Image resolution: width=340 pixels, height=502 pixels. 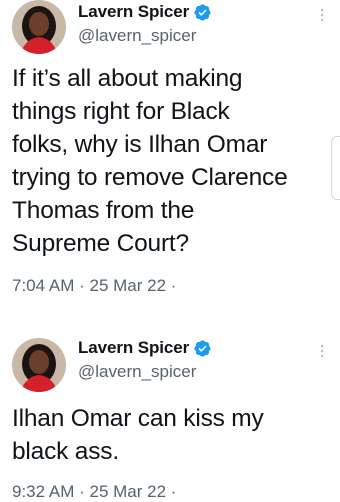 I want to click on tweet-timestamp: 9:32 AM · 25 Mar 22 ·, so click(x=94, y=492).